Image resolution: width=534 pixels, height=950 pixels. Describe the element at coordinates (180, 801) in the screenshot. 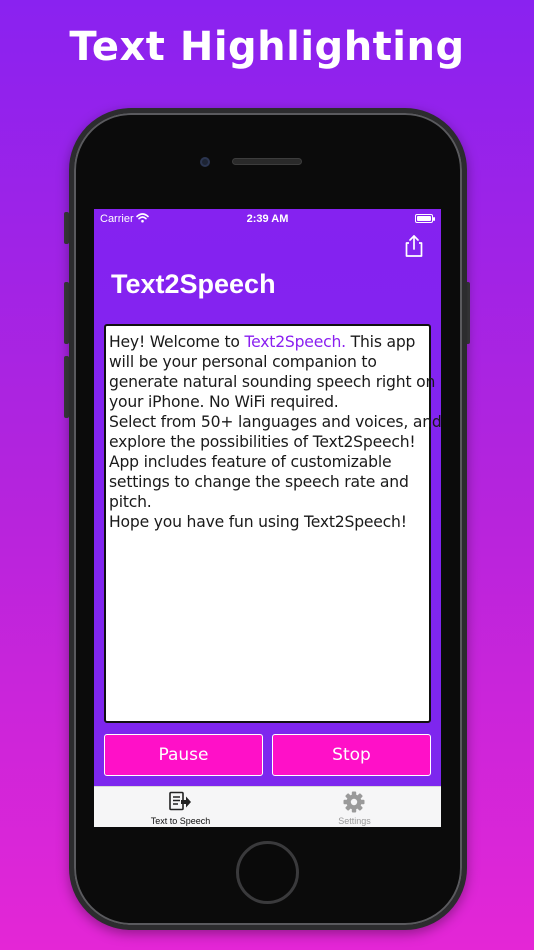

I see `text-to-speech-icon` at that location.